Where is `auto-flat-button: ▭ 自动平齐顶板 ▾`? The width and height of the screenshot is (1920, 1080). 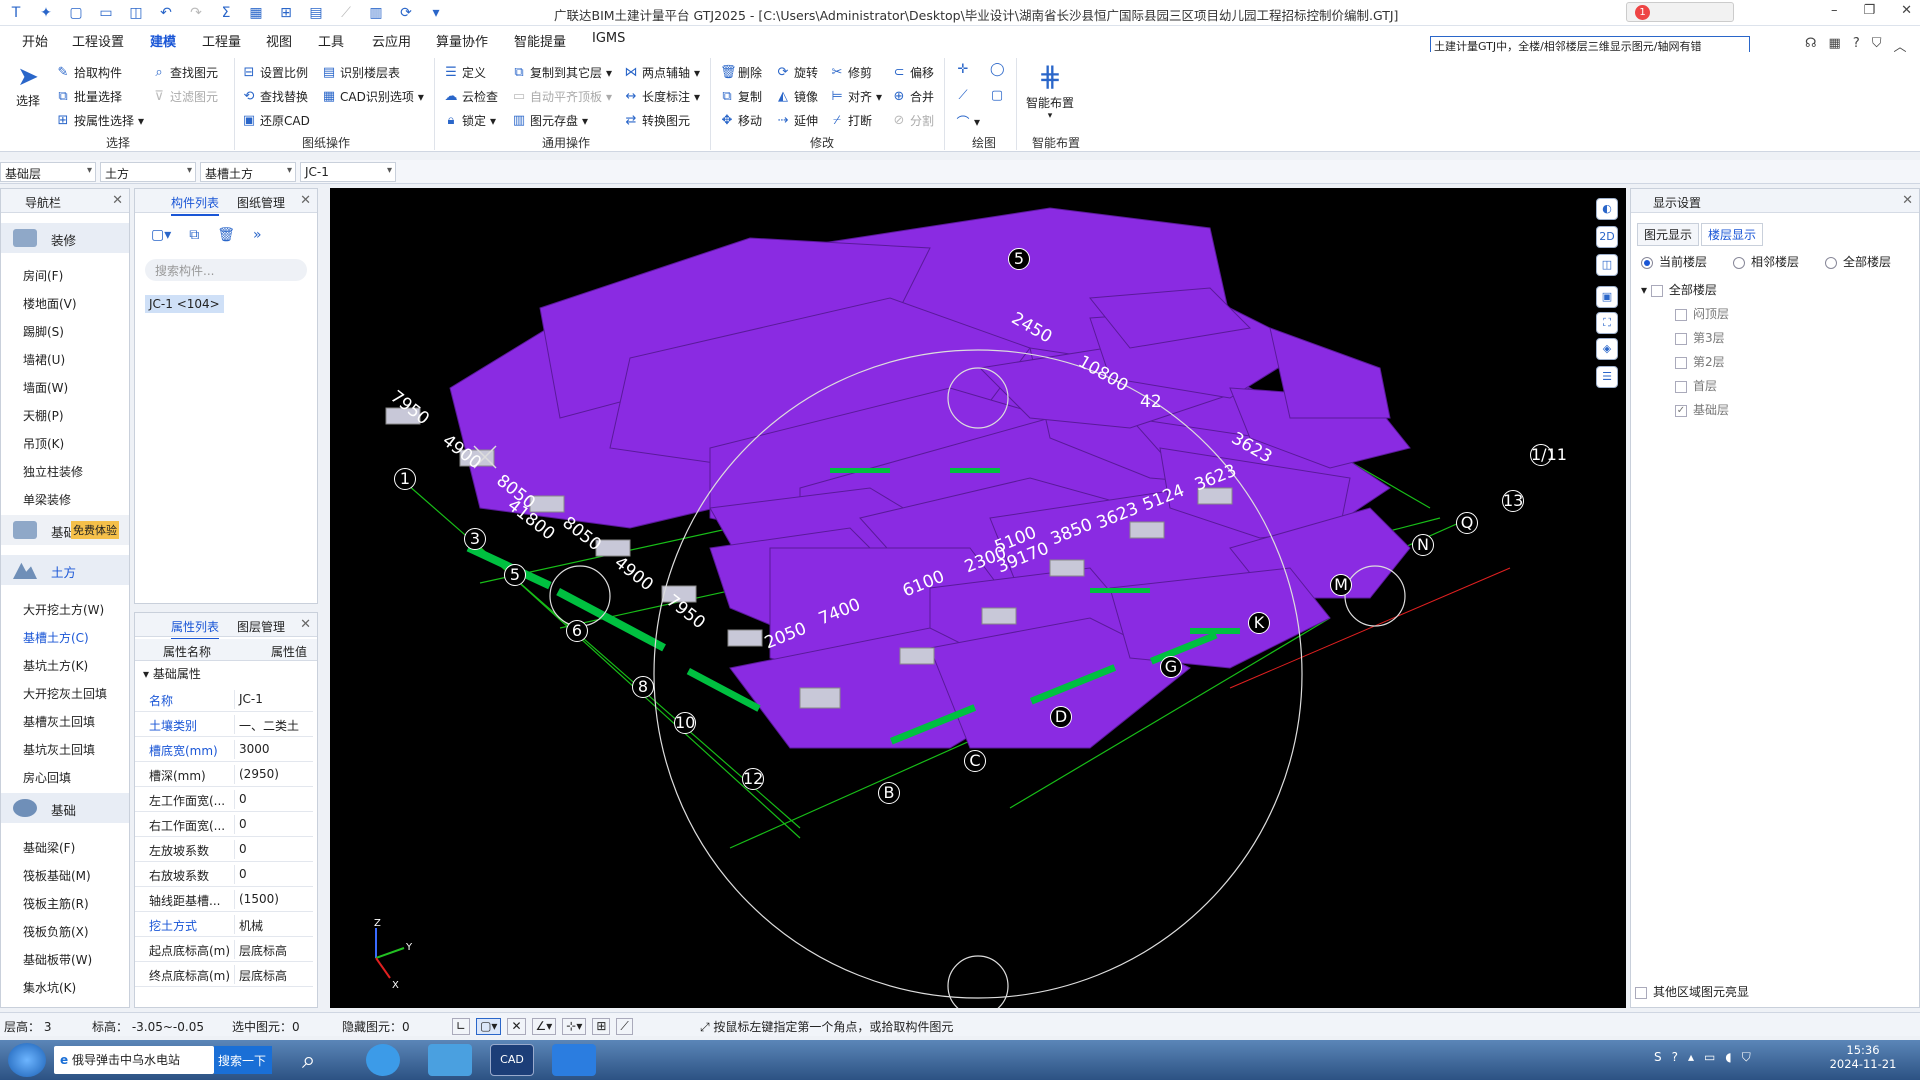 auto-flat-button: ▭ 自动平齐顶板 ▾ is located at coordinates (562, 96).